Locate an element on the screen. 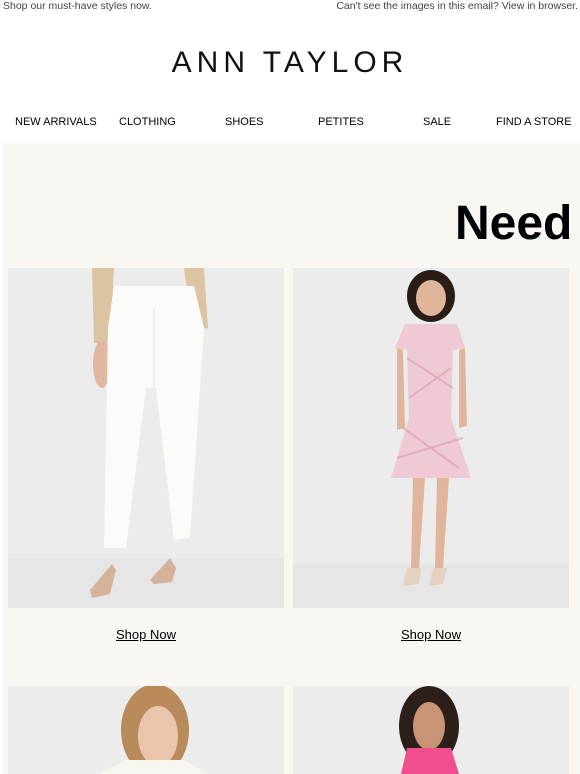 This screenshot has height=774, width=580. preheader-text: Shop our must-have styles now. is located at coordinates (77, 6).